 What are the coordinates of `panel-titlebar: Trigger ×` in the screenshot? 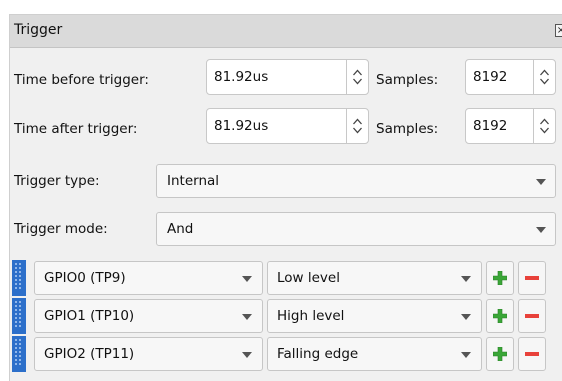 It's located at (286, 31).